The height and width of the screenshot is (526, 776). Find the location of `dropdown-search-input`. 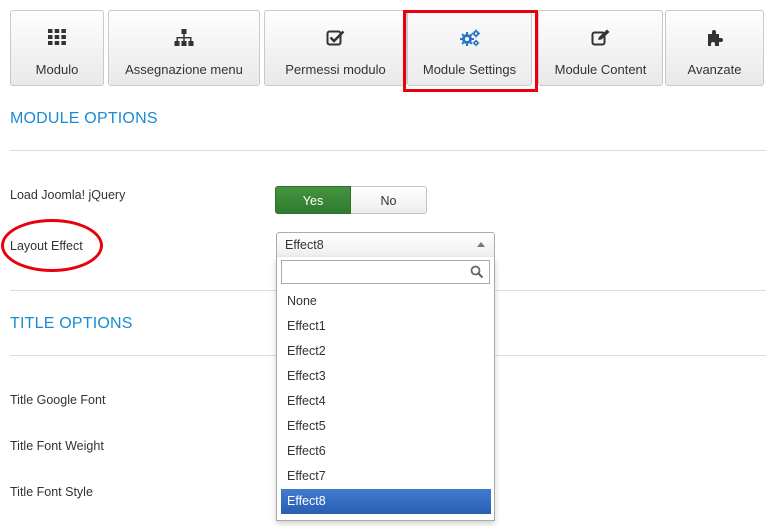

dropdown-search-input is located at coordinates (376, 273).